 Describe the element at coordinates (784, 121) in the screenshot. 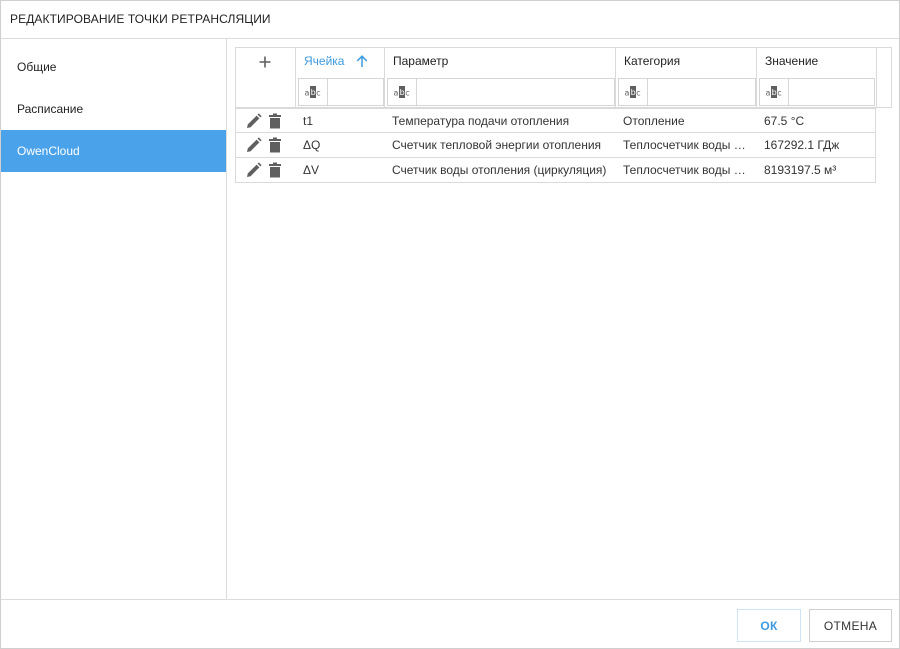

I see `row-value: 67.5 °C` at that location.